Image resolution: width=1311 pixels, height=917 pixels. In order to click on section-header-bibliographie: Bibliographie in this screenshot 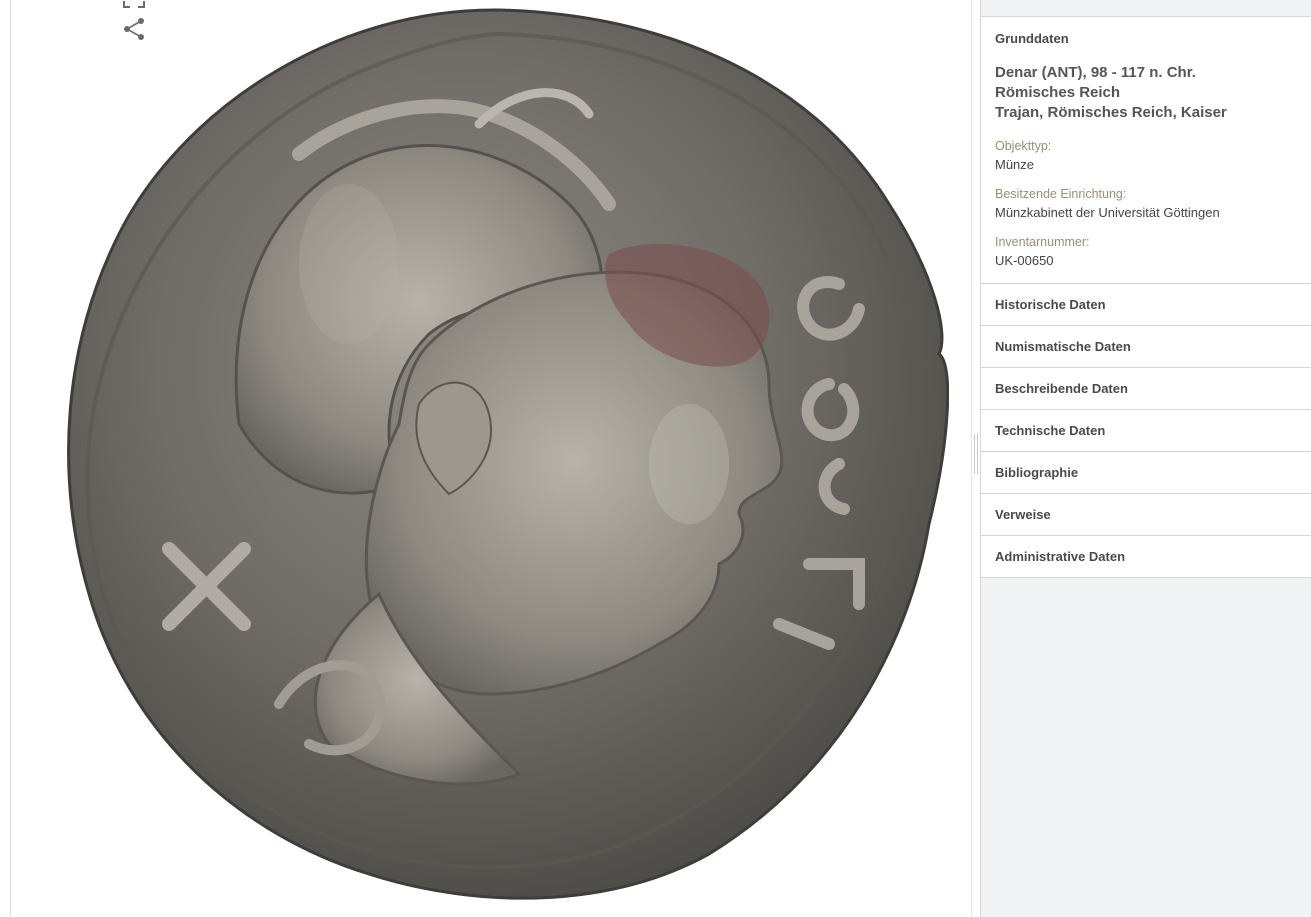, I will do `click(1146, 472)`.